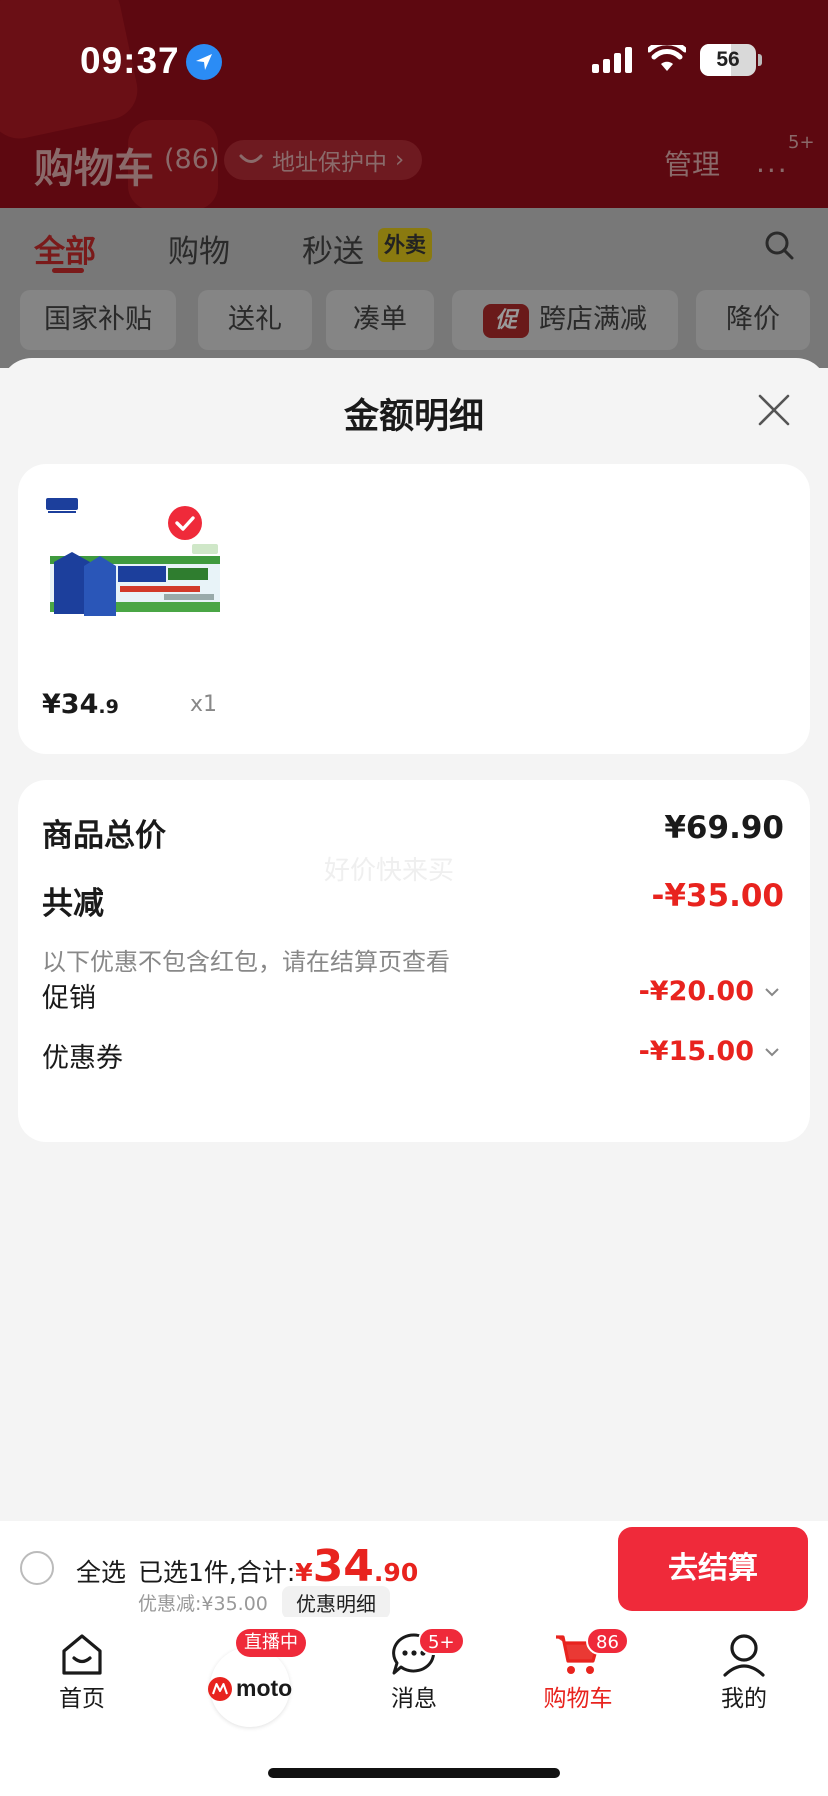  I want to click on promotion-row-toggle: -¥20.00, so click(709, 991).